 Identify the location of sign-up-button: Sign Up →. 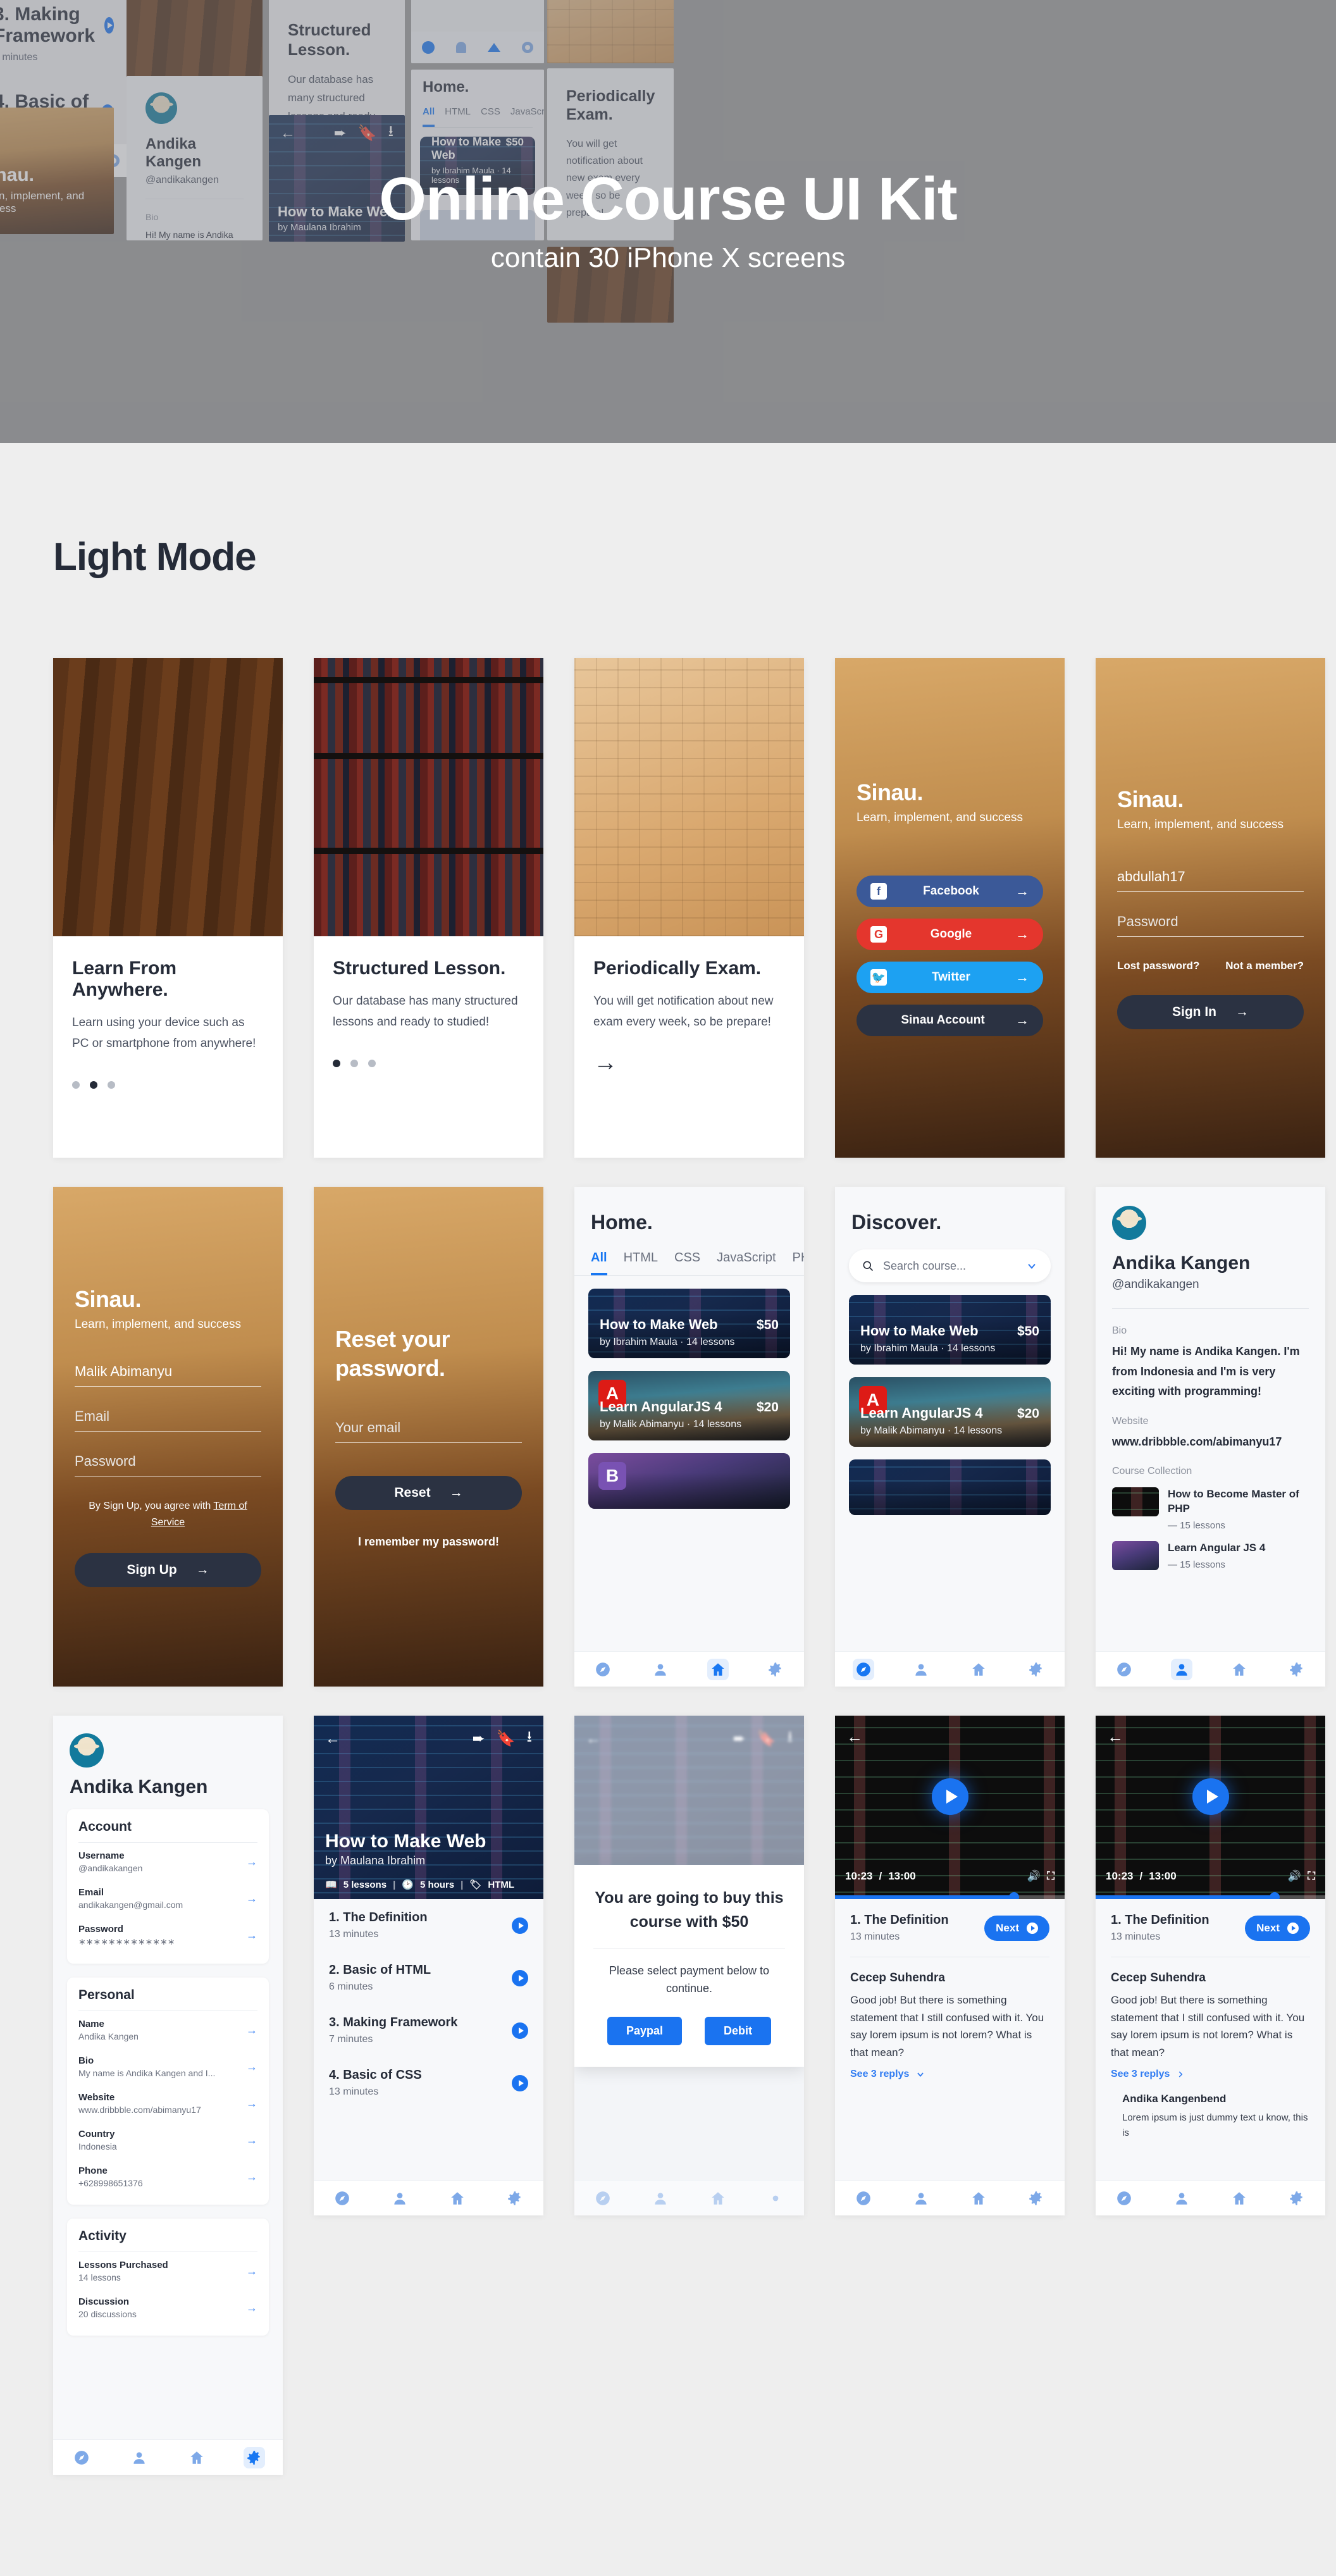
(168, 1571).